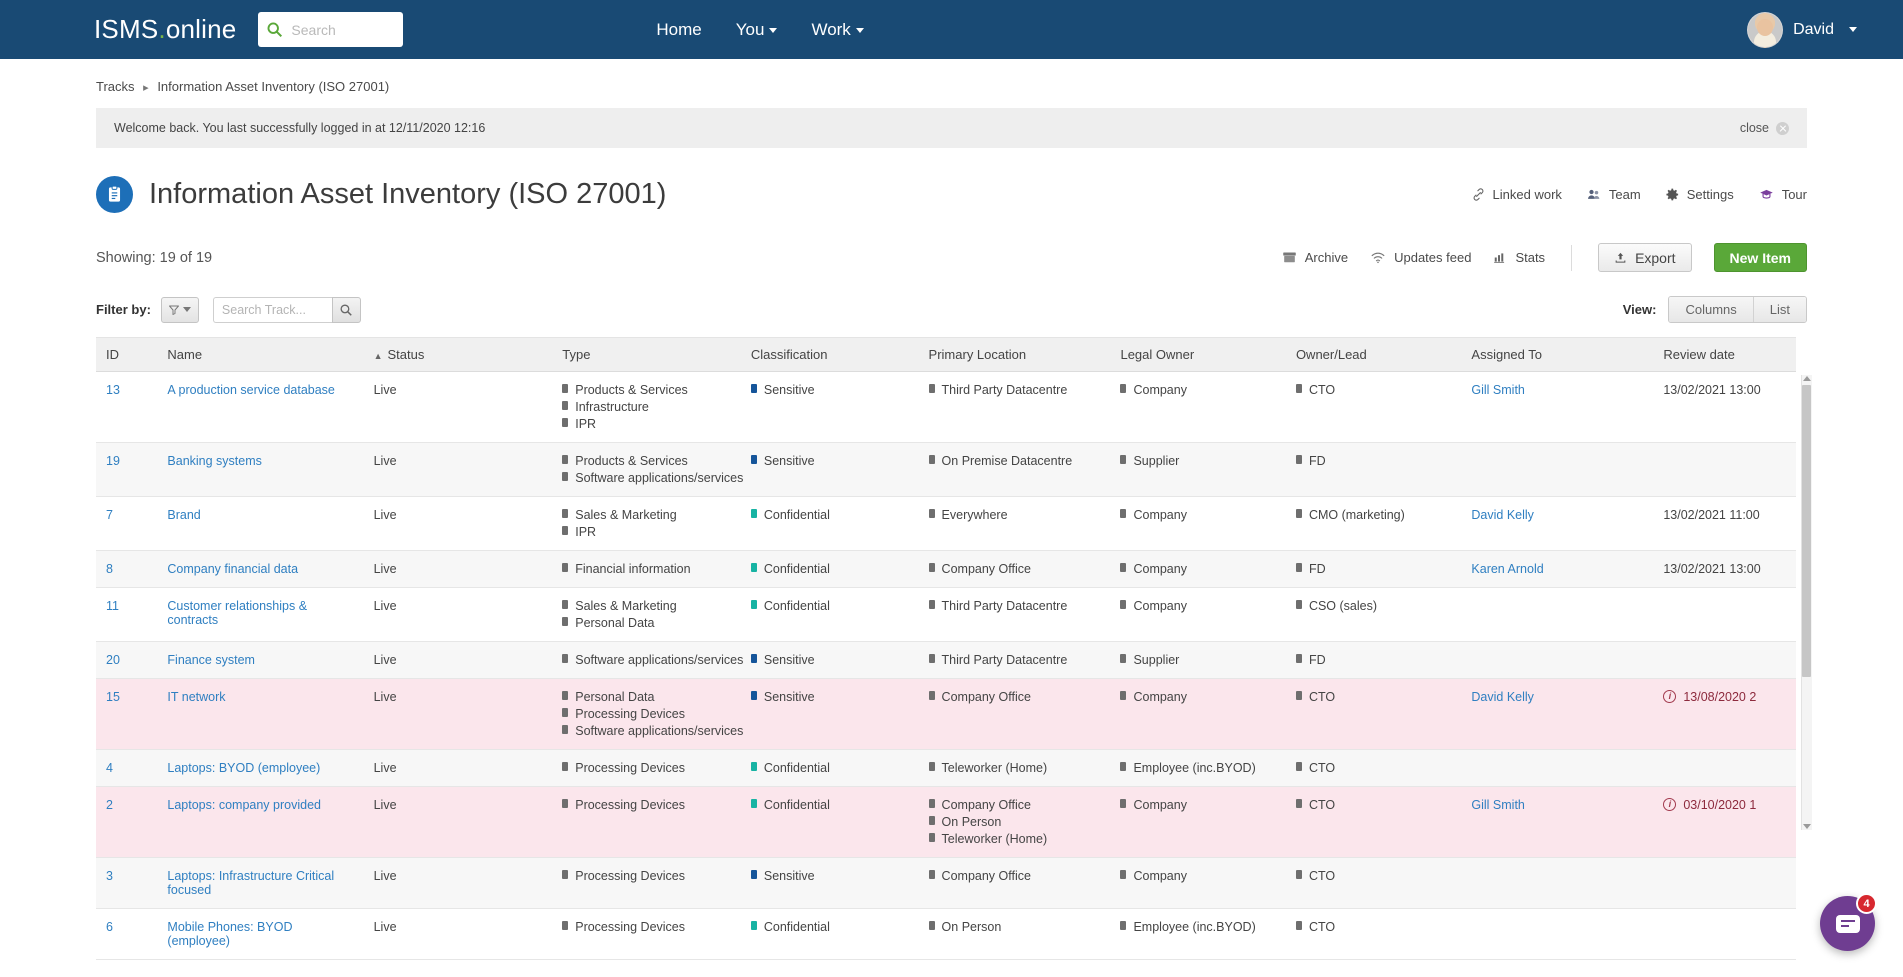 Image resolution: width=1903 pixels, height=977 pixels. I want to click on global-search-box, so click(331, 29).